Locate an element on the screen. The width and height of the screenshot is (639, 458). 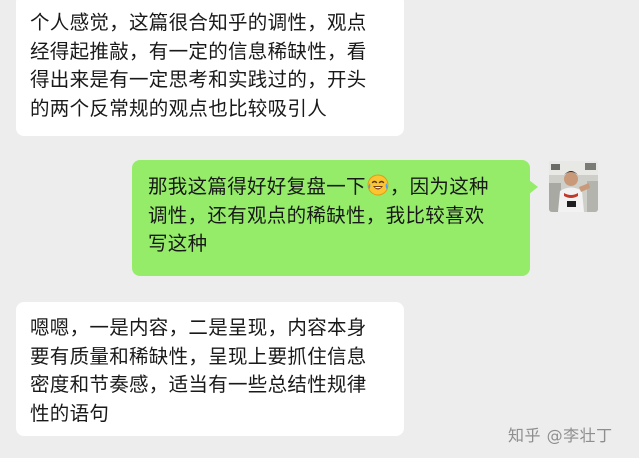
message-text-segment: 那我这篇得好好复盘一下 is located at coordinates (257, 186).